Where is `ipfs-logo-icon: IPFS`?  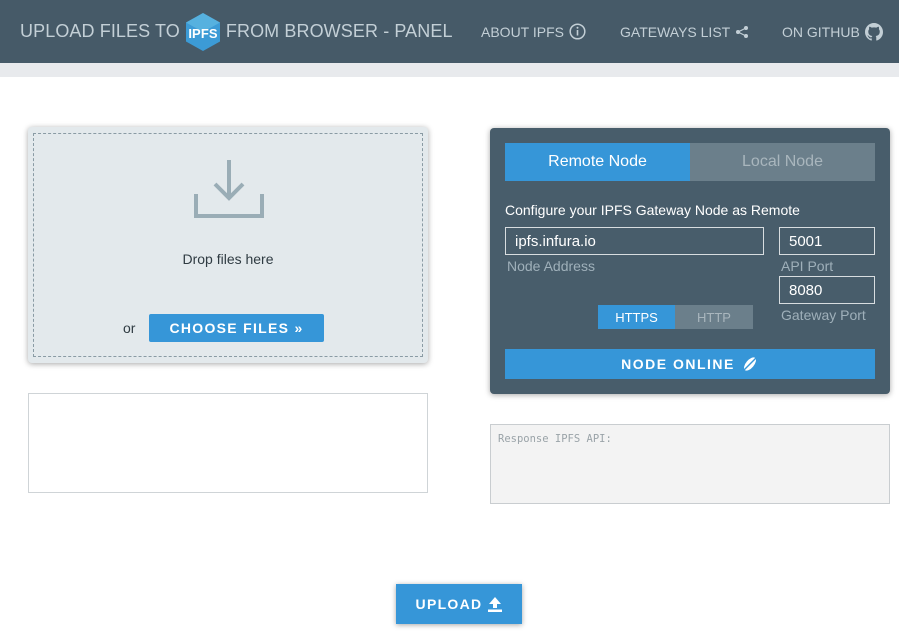 ipfs-logo-icon: IPFS is located at coordinates (203, 32).